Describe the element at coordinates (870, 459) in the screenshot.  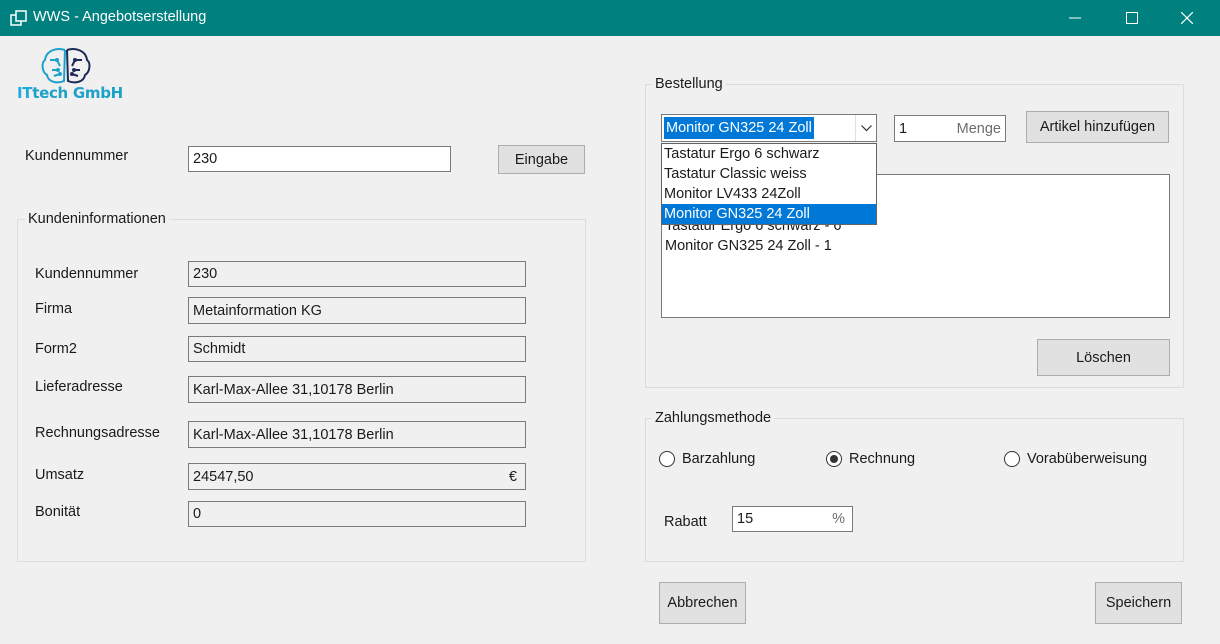
I see `radio-invoice: Rechnung` at that location.